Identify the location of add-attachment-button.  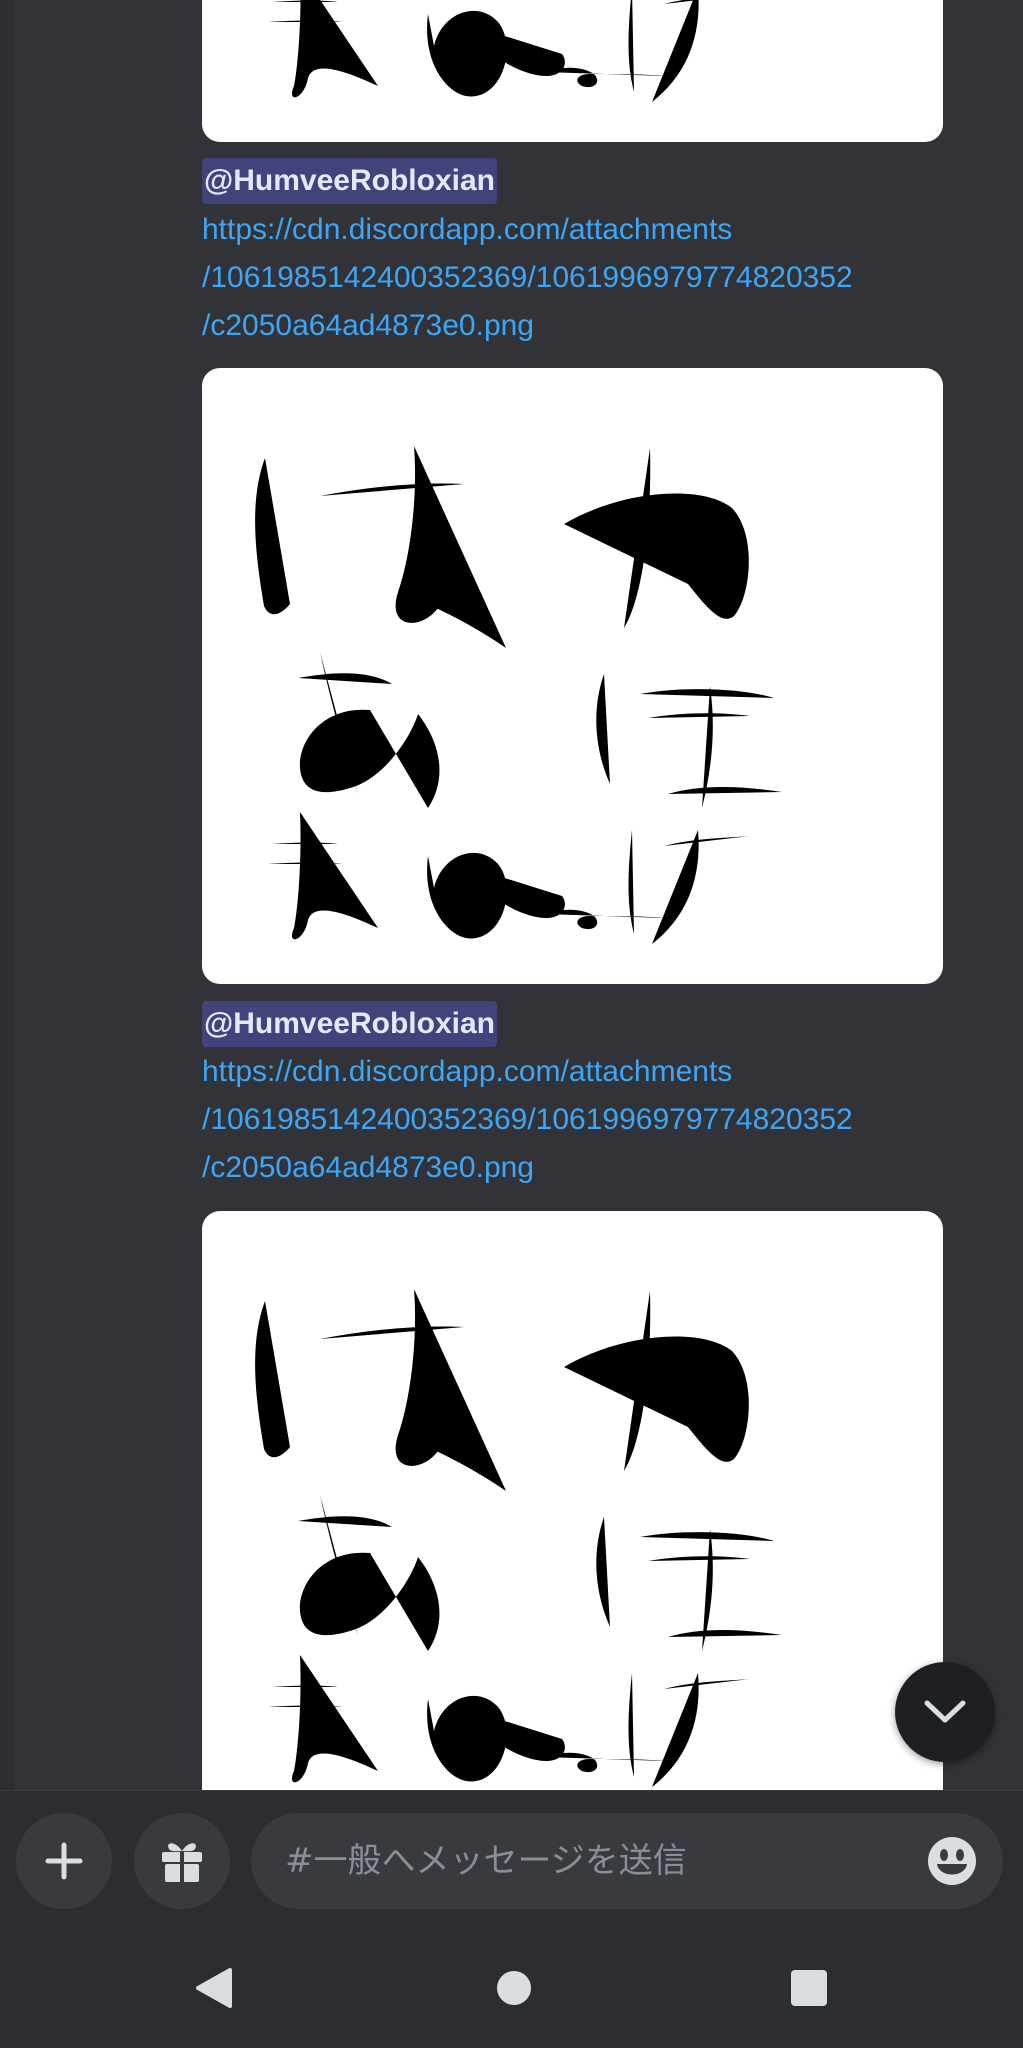
(64, 1861).